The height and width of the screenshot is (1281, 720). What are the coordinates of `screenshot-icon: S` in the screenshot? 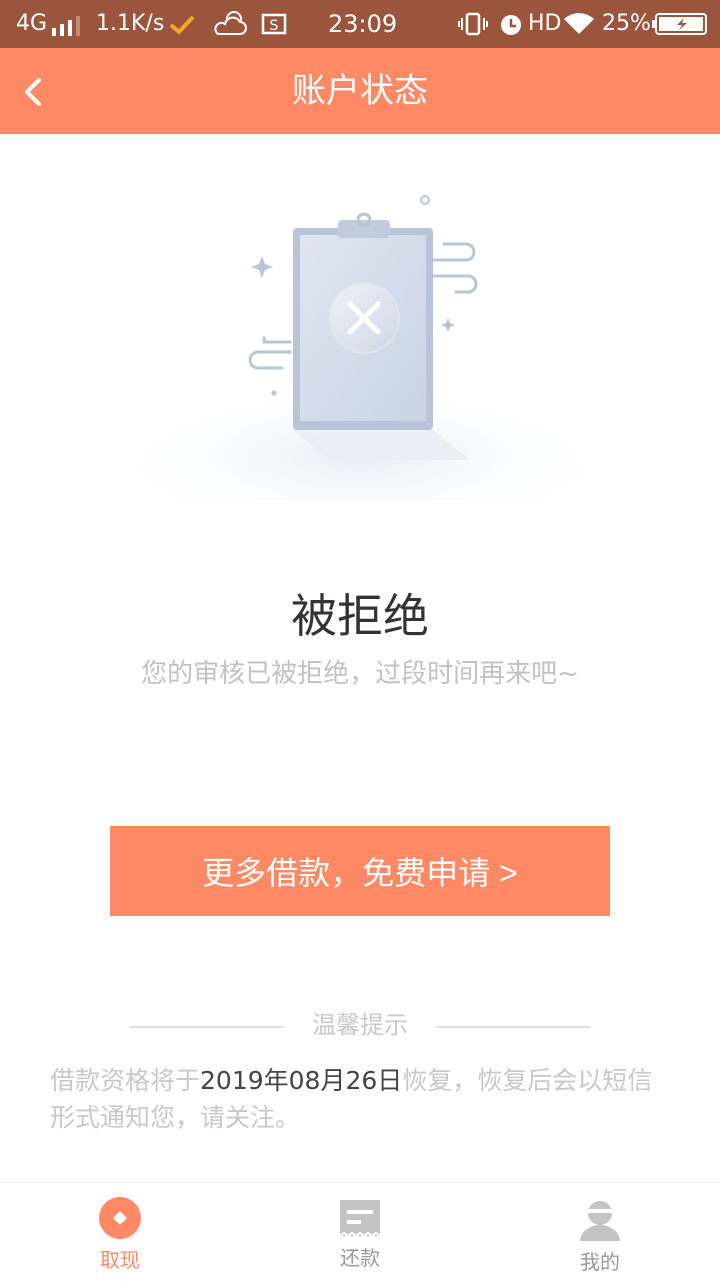 It's located at (274, 24).